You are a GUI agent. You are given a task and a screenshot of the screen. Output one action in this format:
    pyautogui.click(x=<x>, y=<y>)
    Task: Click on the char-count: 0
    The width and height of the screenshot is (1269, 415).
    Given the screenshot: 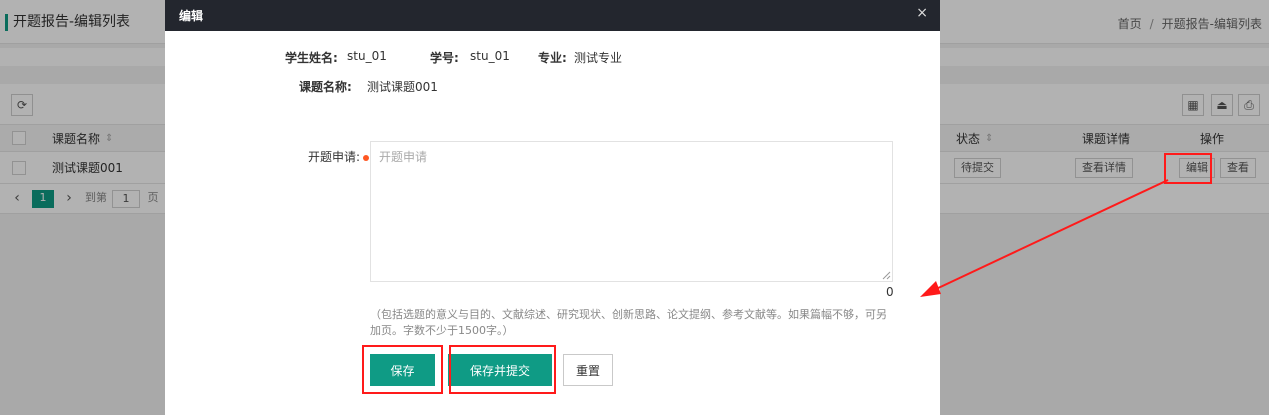 What is the action you would take?
    pyautogui.click(x=890, y=292)
    